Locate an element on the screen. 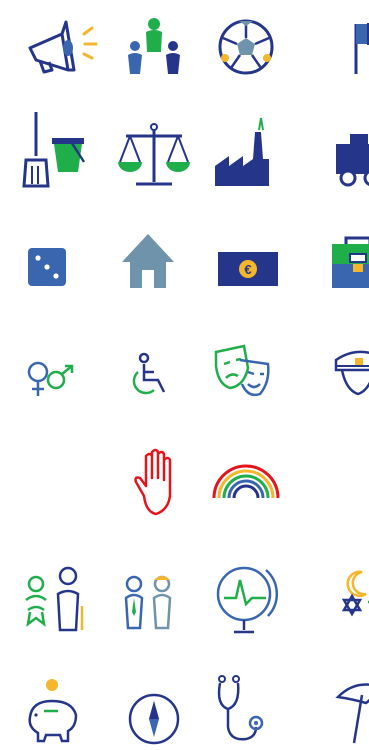 Image resolution: width=369 pixels, height=750 pixels. compass-icon is located at coordinates (154, 705).